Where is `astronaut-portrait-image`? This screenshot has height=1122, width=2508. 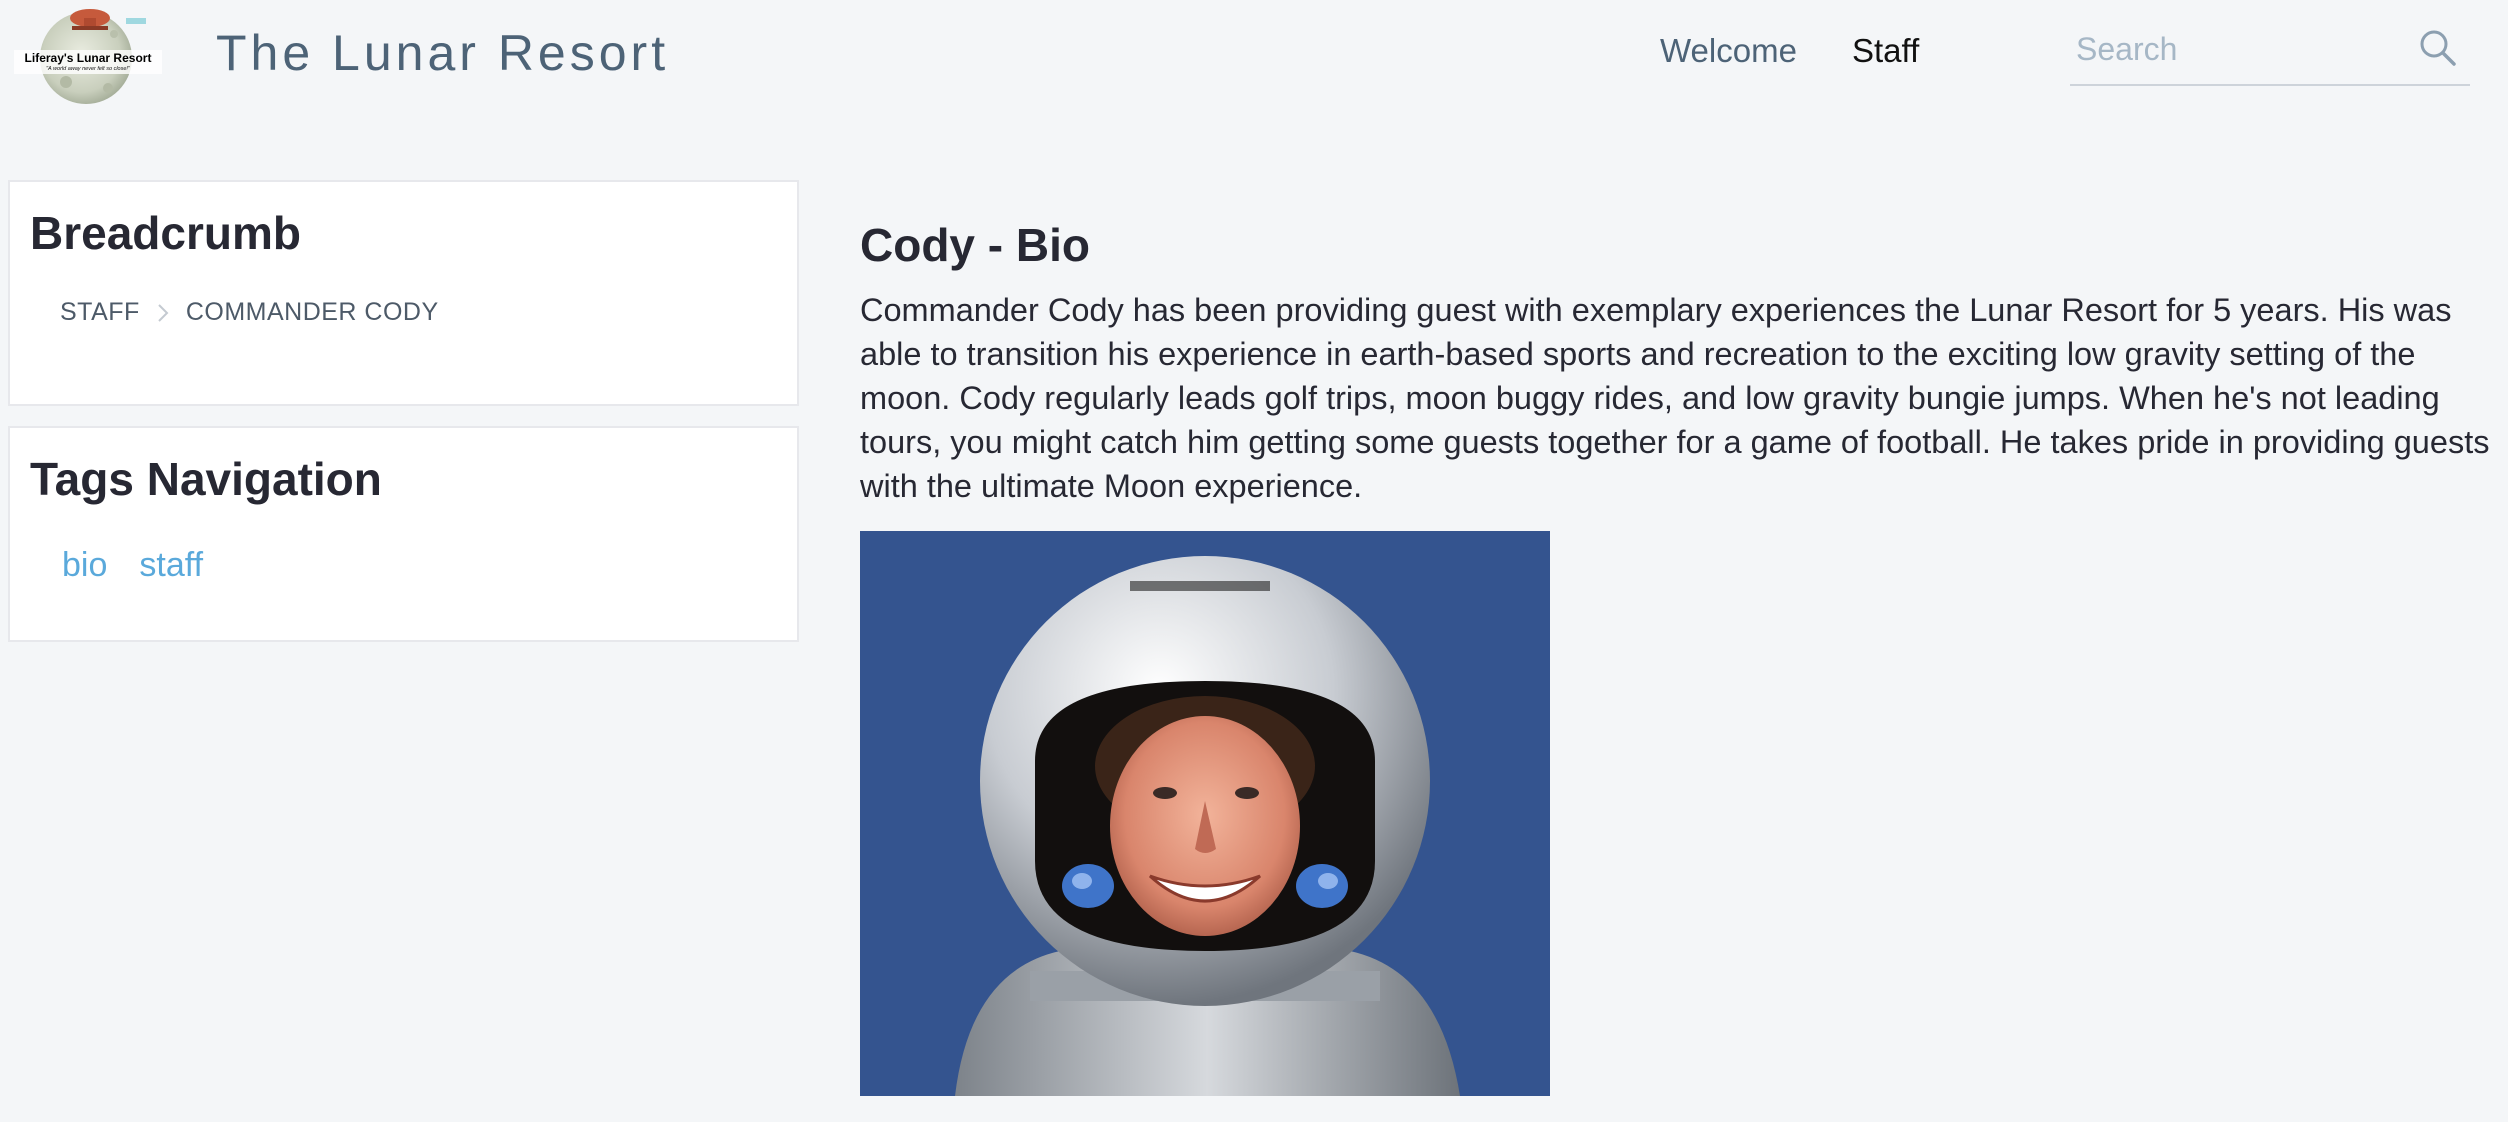
astronaut-portrait-image is located at coordinates (1205, 813).